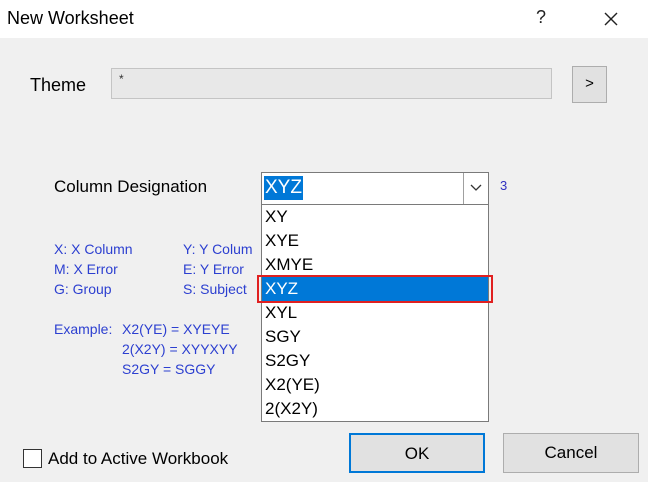  What do you see at coordinates (324, 19) in the screenshot?
I see `title-bar: New Worksheet ?` at bounding box center [324, 19].